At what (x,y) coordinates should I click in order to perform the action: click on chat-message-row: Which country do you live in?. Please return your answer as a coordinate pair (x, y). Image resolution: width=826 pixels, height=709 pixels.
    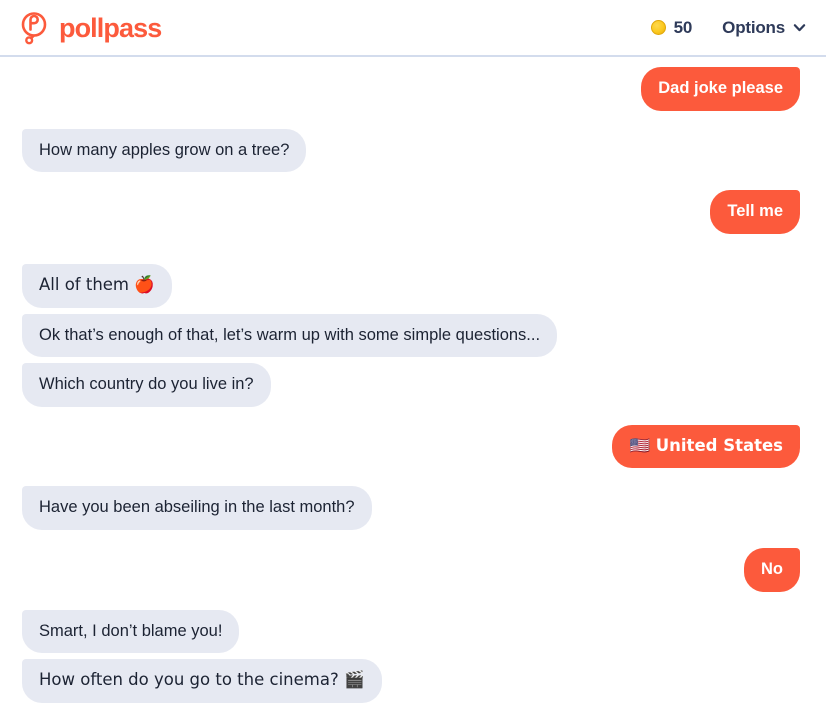
    Looking at the image, I should click on (411, 385).